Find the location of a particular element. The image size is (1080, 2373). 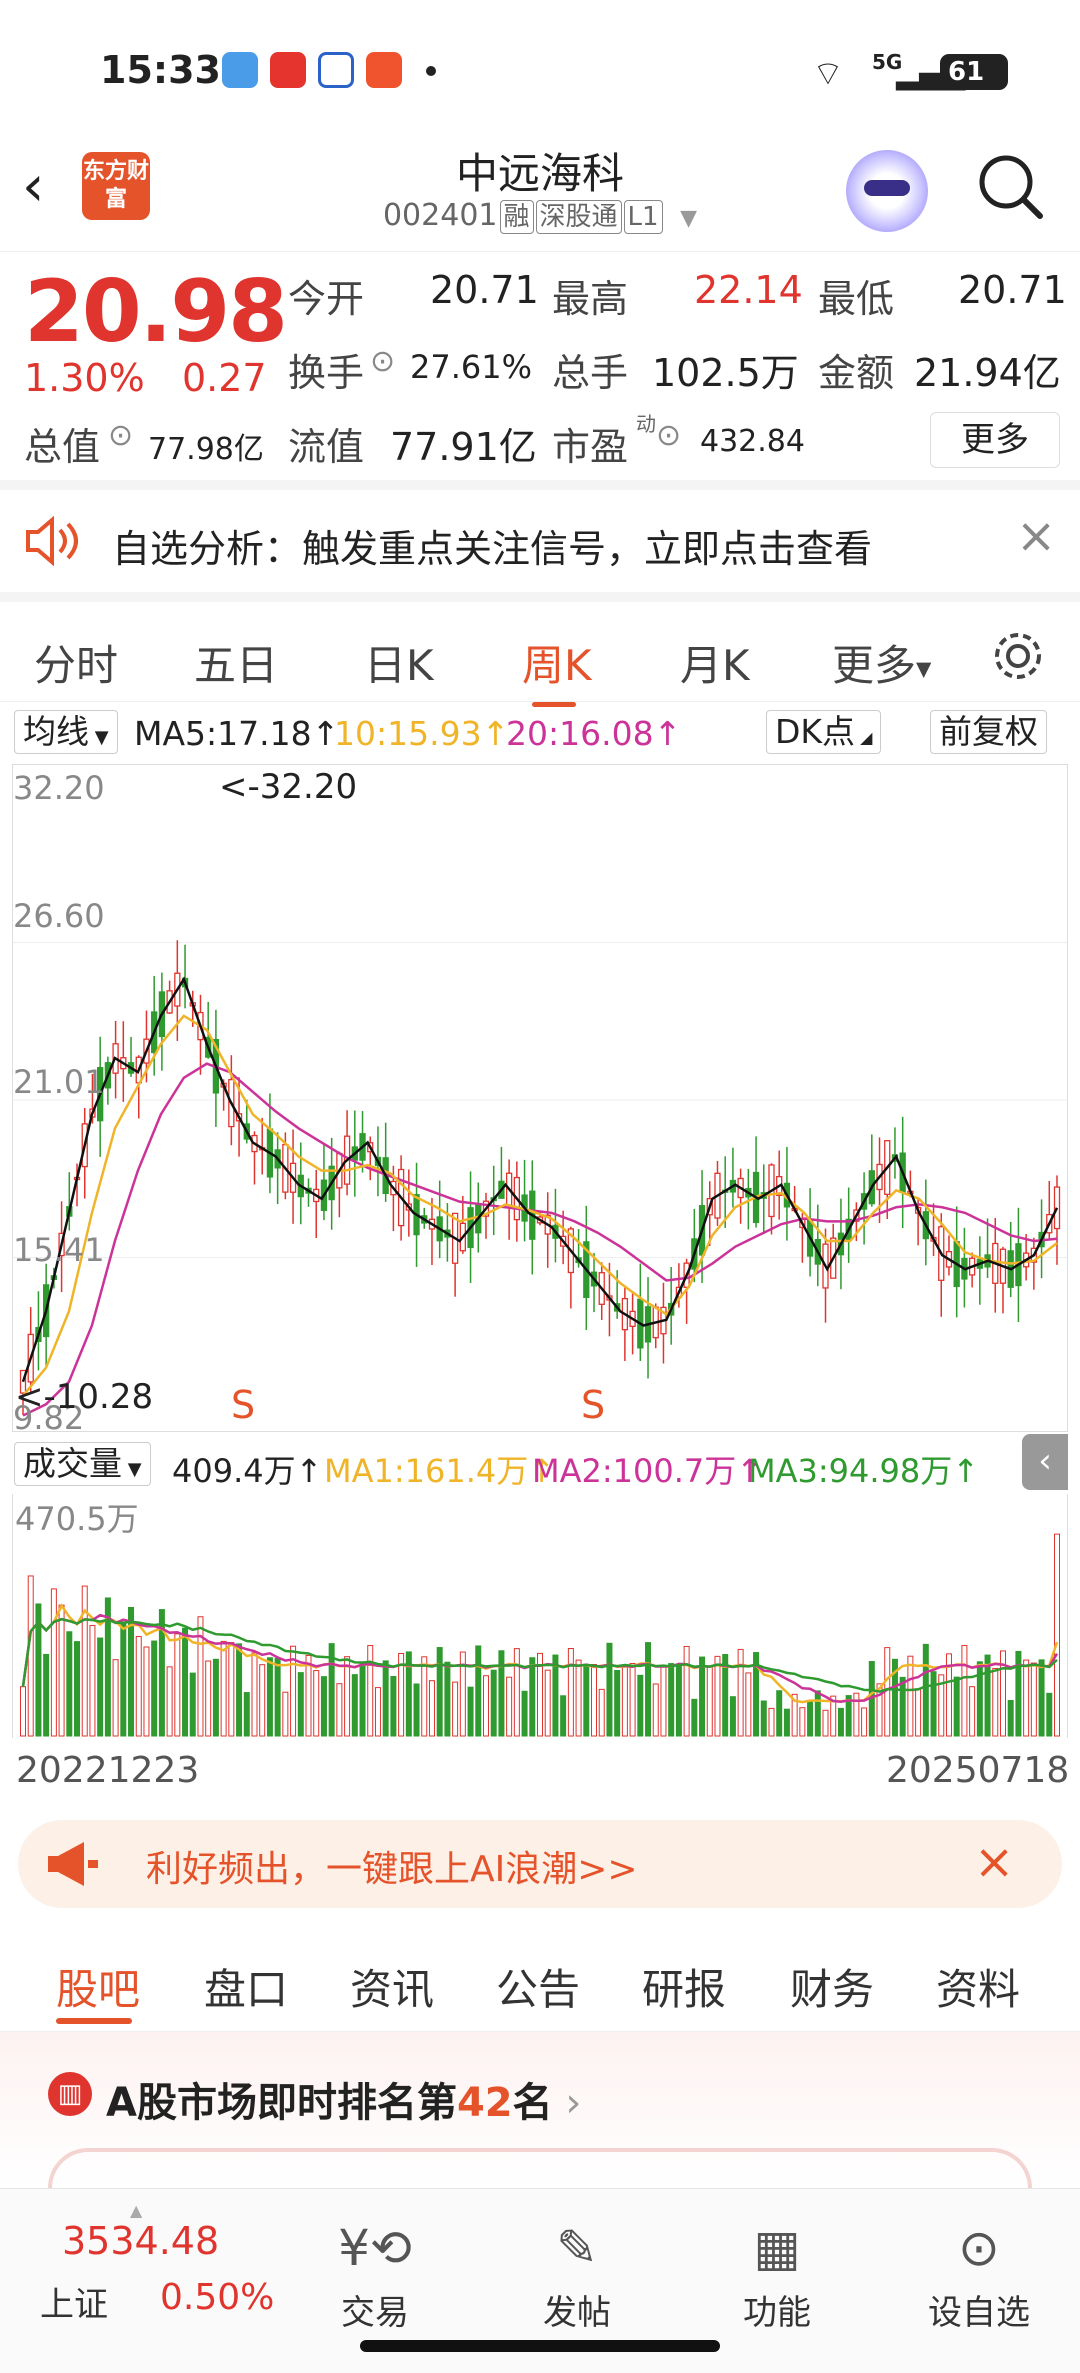

vol-ma1-text: MA1:161.4万 is located at coordinates (426, 1471).